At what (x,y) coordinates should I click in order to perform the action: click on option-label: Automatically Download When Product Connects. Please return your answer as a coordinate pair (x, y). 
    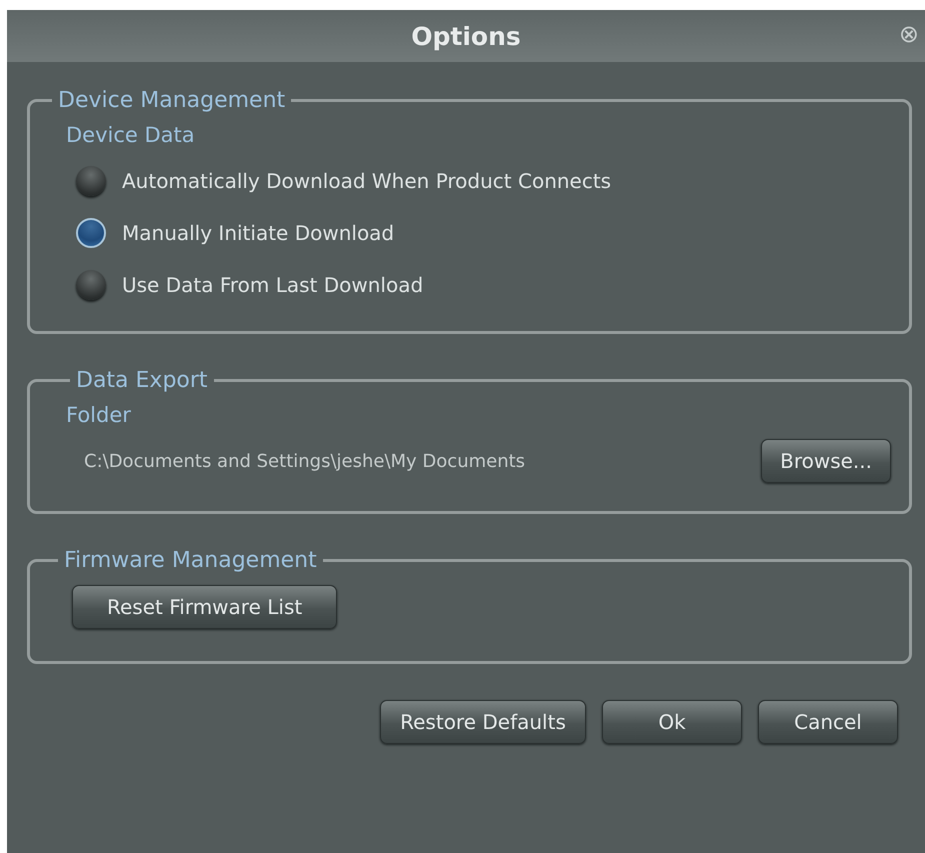
    Looking at the image, I should click on (367, 181).